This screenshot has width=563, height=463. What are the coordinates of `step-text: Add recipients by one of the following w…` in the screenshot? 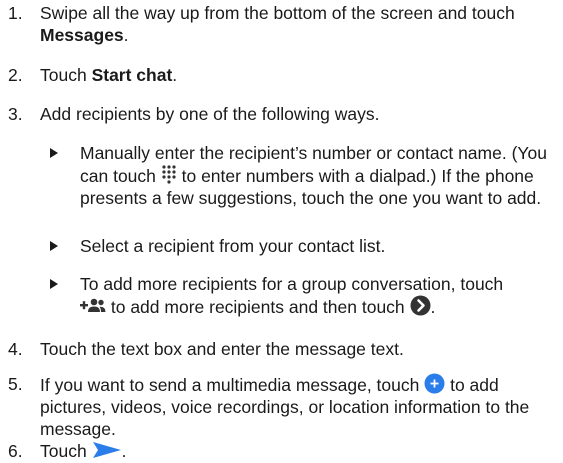 It's located at (210, 114).